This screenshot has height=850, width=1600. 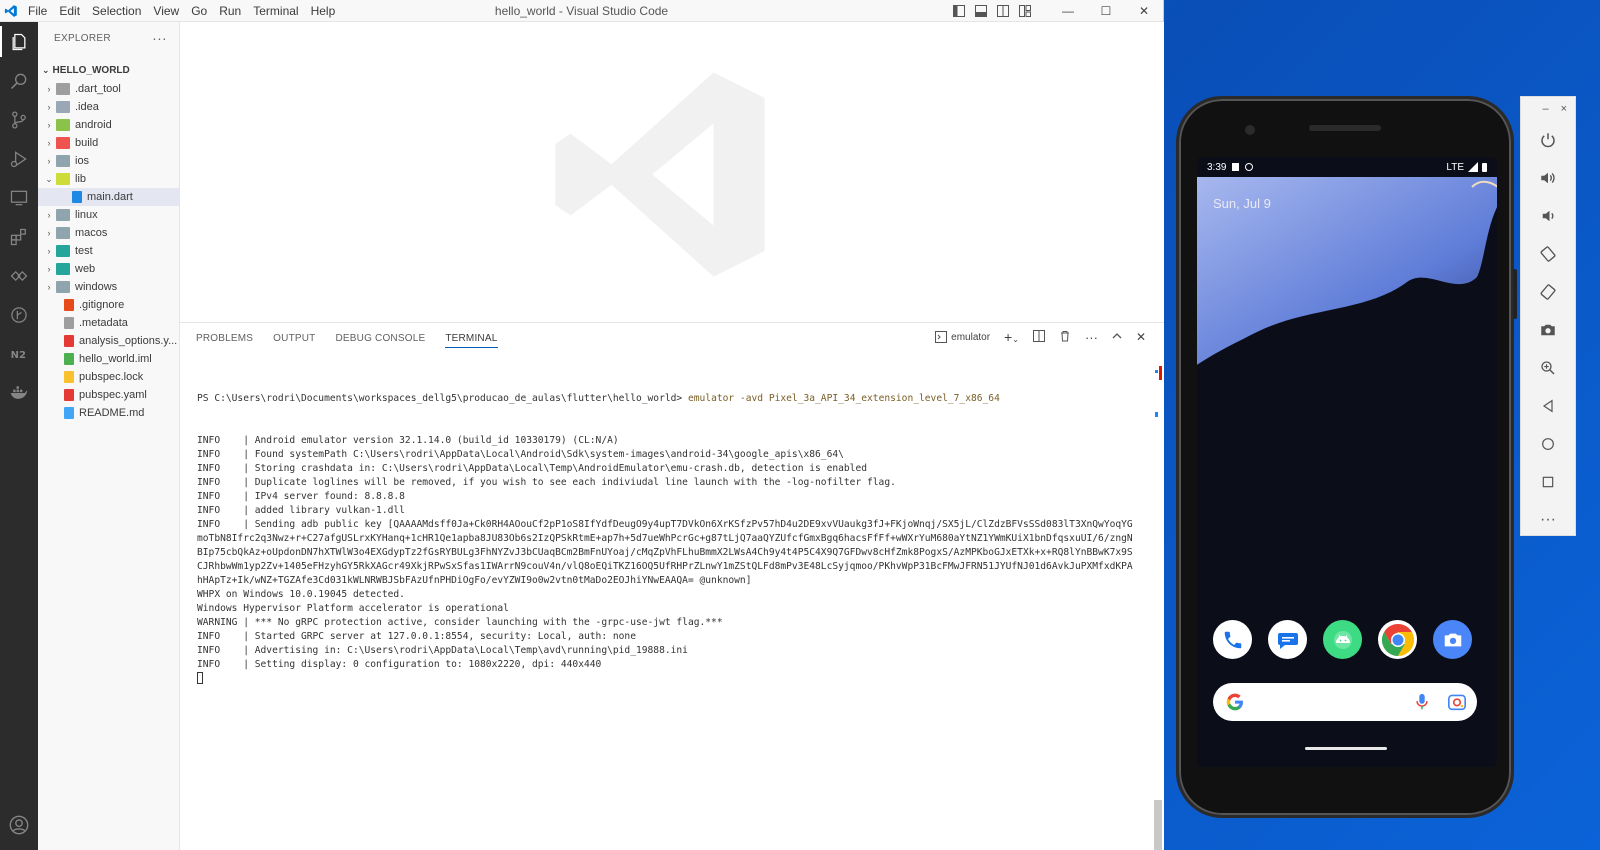 What do you see at coordinates (108, 251) in the screenshot?
I see `folder-item: › test` at bounding box center [108, 251].